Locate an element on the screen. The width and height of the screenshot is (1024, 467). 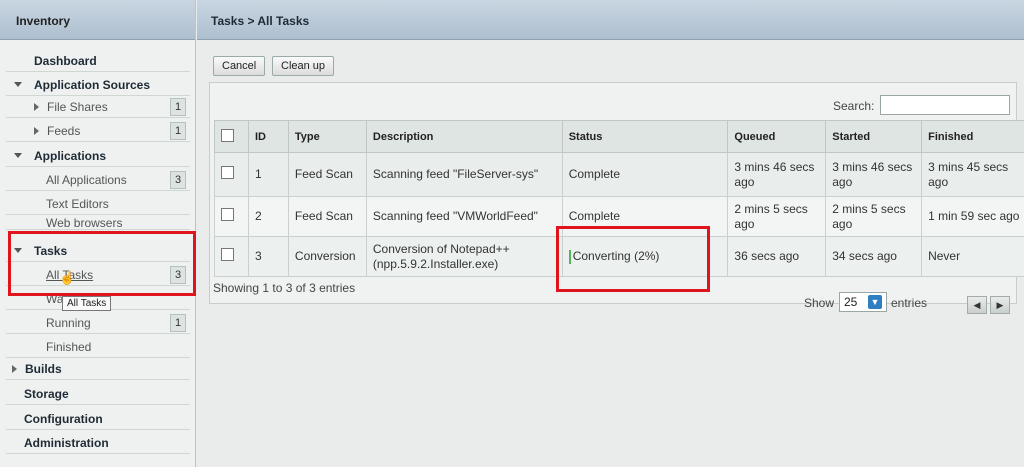
sidebar-item-all-applications: All Applications 3 is located at coordinates (98, 180).